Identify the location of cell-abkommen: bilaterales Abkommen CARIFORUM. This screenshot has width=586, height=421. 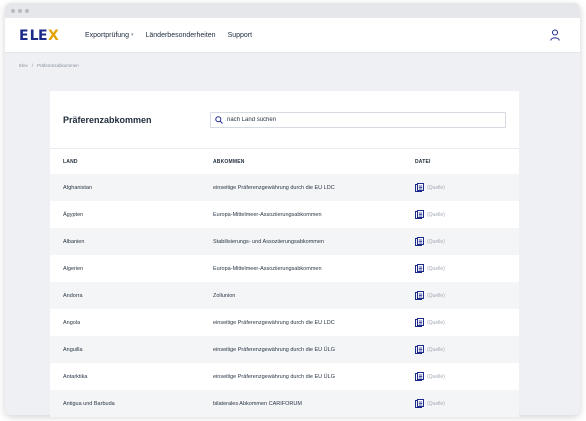
(257, 403).